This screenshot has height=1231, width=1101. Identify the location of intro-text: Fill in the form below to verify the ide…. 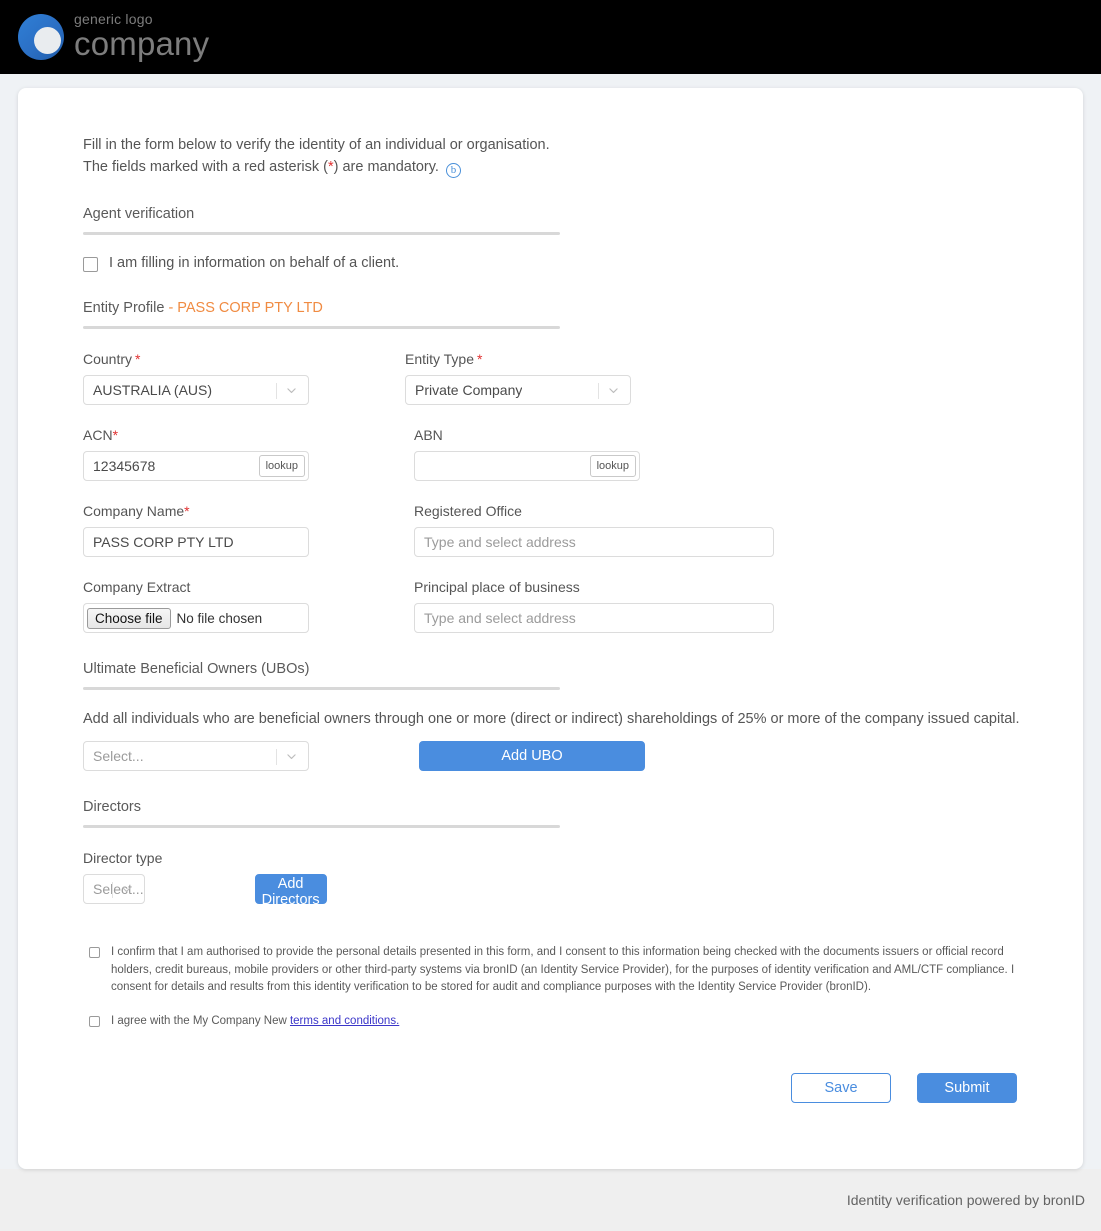
(560, 156).